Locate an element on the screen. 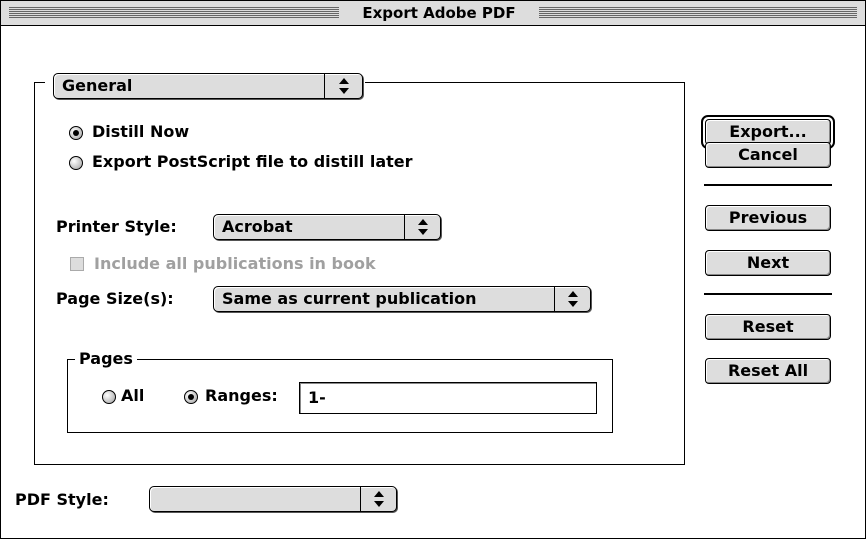 This screenshot has width=866, height=539. section-popup: General is located at coordinates (208, 86).